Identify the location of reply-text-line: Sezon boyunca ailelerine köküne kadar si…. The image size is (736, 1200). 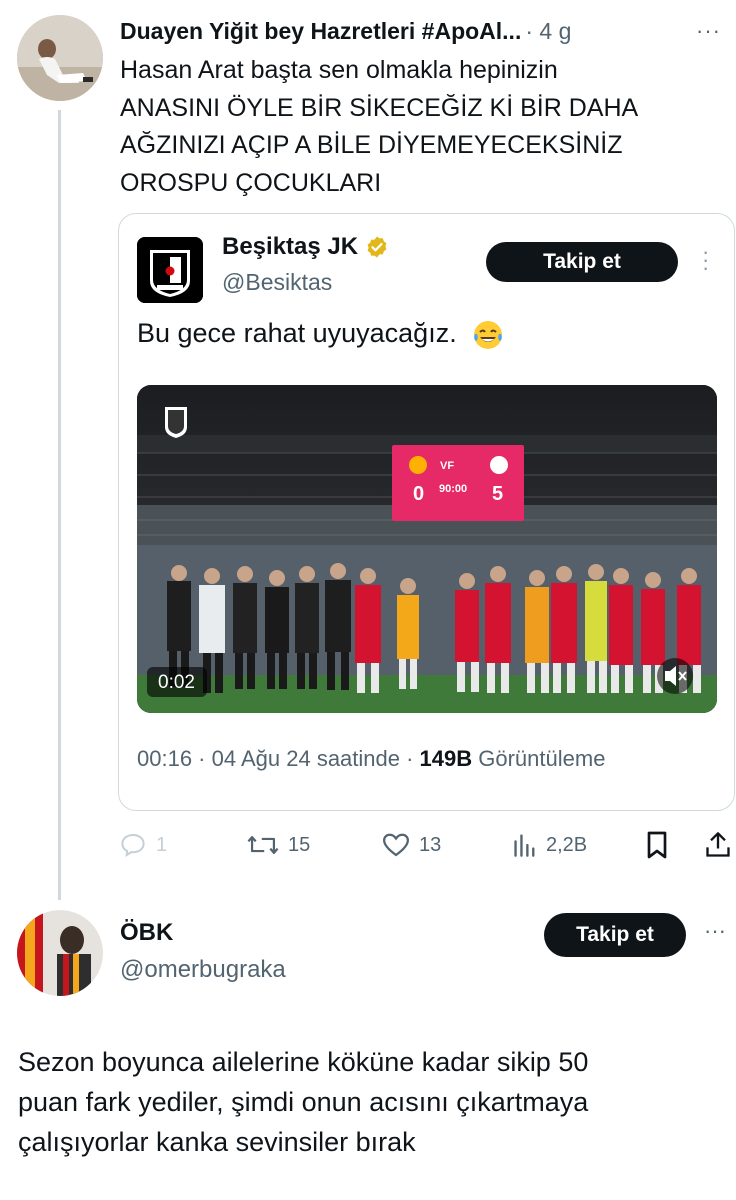
(303, 1062).